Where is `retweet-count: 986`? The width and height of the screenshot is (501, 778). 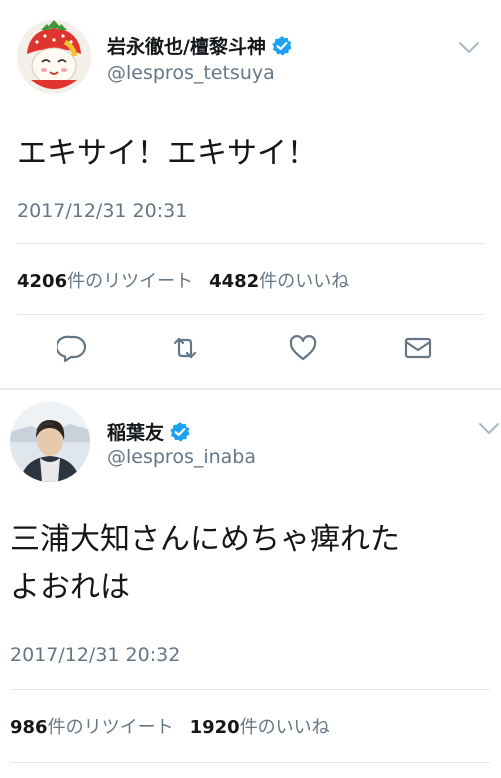 retweet-count: 986 is located at coordinates (29, 727).